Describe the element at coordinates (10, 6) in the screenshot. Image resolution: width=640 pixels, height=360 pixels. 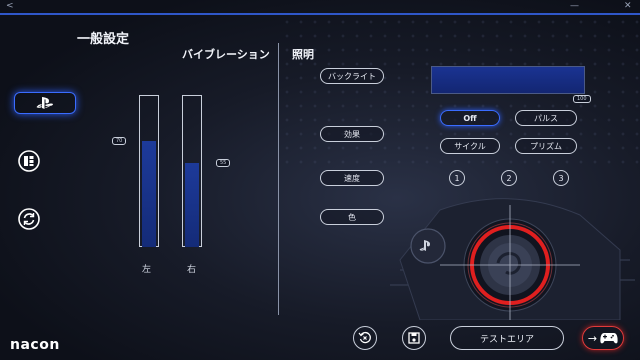
I see `back-button: <` at that location.